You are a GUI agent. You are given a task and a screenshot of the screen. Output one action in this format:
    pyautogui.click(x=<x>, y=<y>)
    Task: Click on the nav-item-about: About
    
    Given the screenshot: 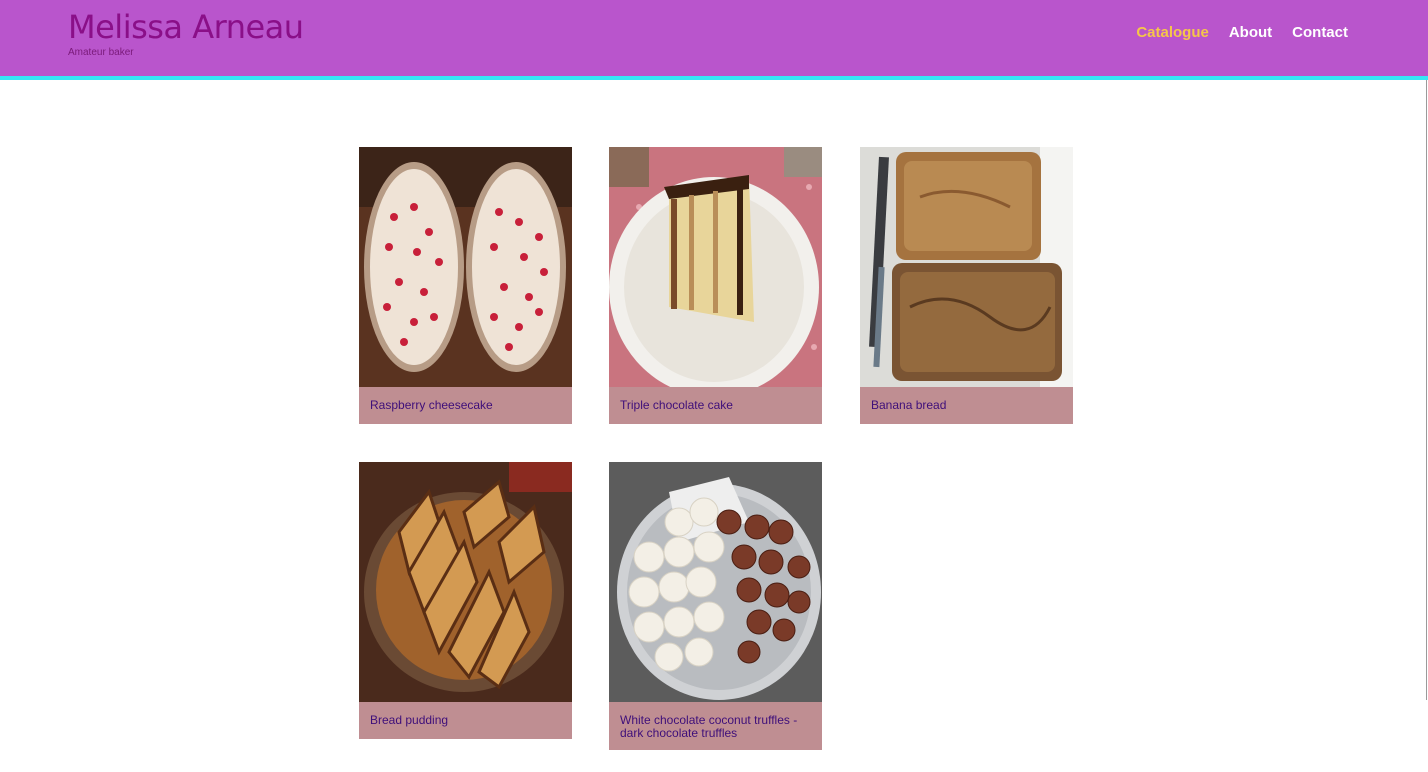 What is the action you would take?
    pyautogui.click(x=1250, y=32)
    